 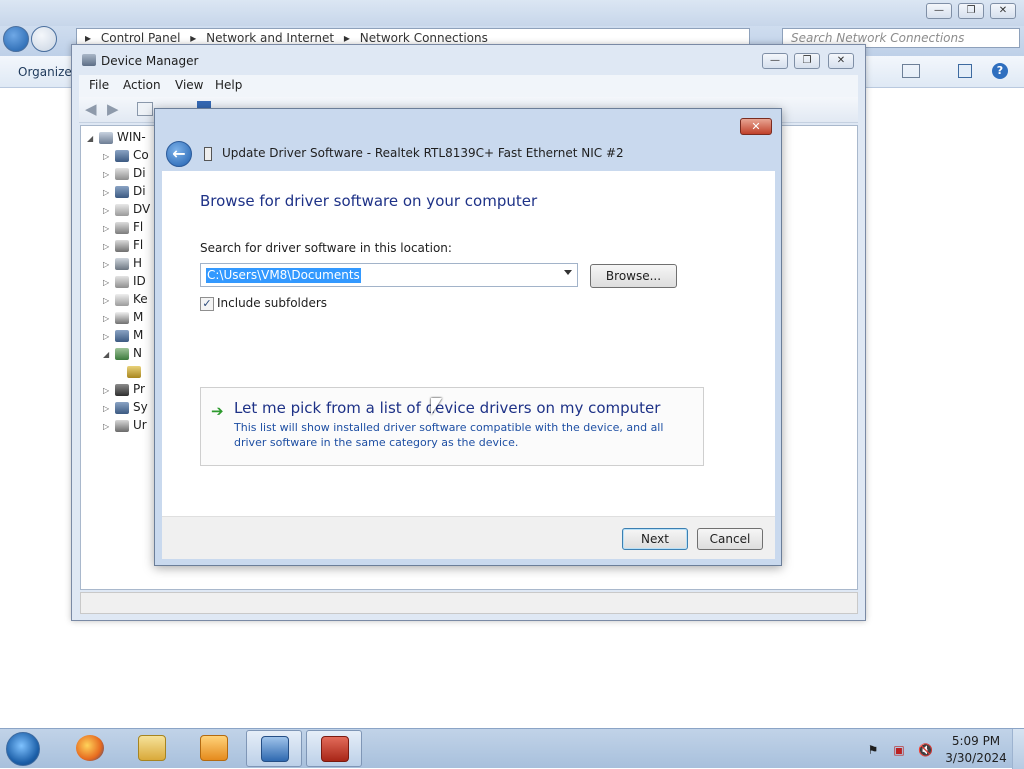 What do you see at coordinates (655, 539) in the screenshot?
I see `next-button: Next` at bounding box center [655, 539].